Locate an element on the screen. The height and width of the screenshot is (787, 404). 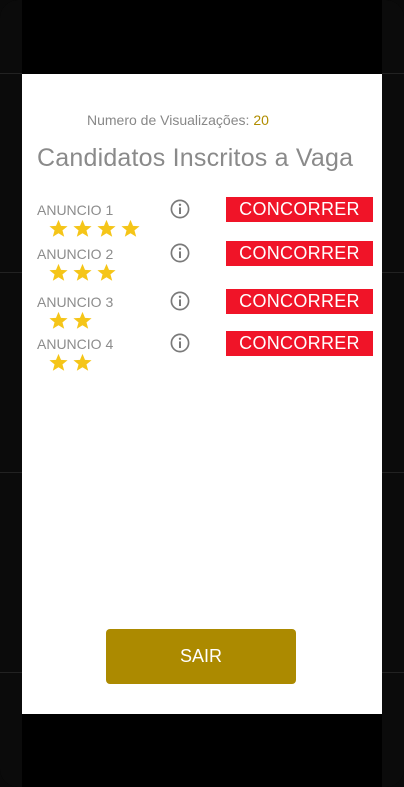
ad-row: ANUNCIO 1 CONCORRER is located at coordinates (202, 219).